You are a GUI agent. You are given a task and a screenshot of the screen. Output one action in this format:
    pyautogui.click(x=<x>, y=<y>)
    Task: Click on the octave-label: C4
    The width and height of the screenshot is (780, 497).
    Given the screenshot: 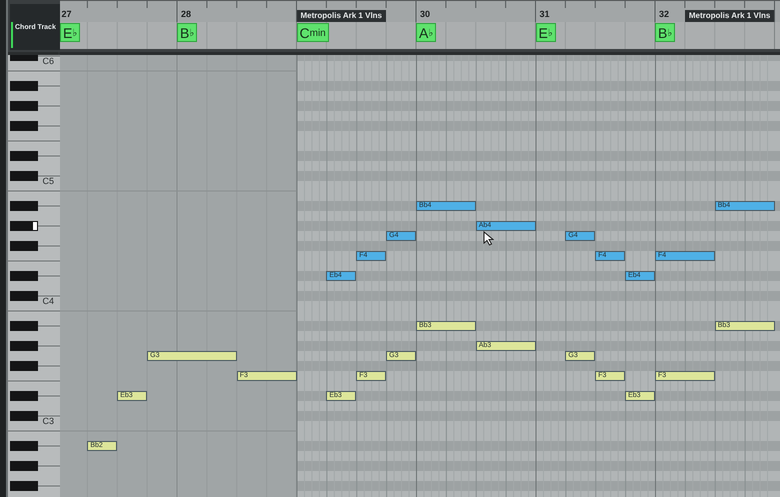 What is the action you would take?
    pyautogui.click(x=48, y=301)
    